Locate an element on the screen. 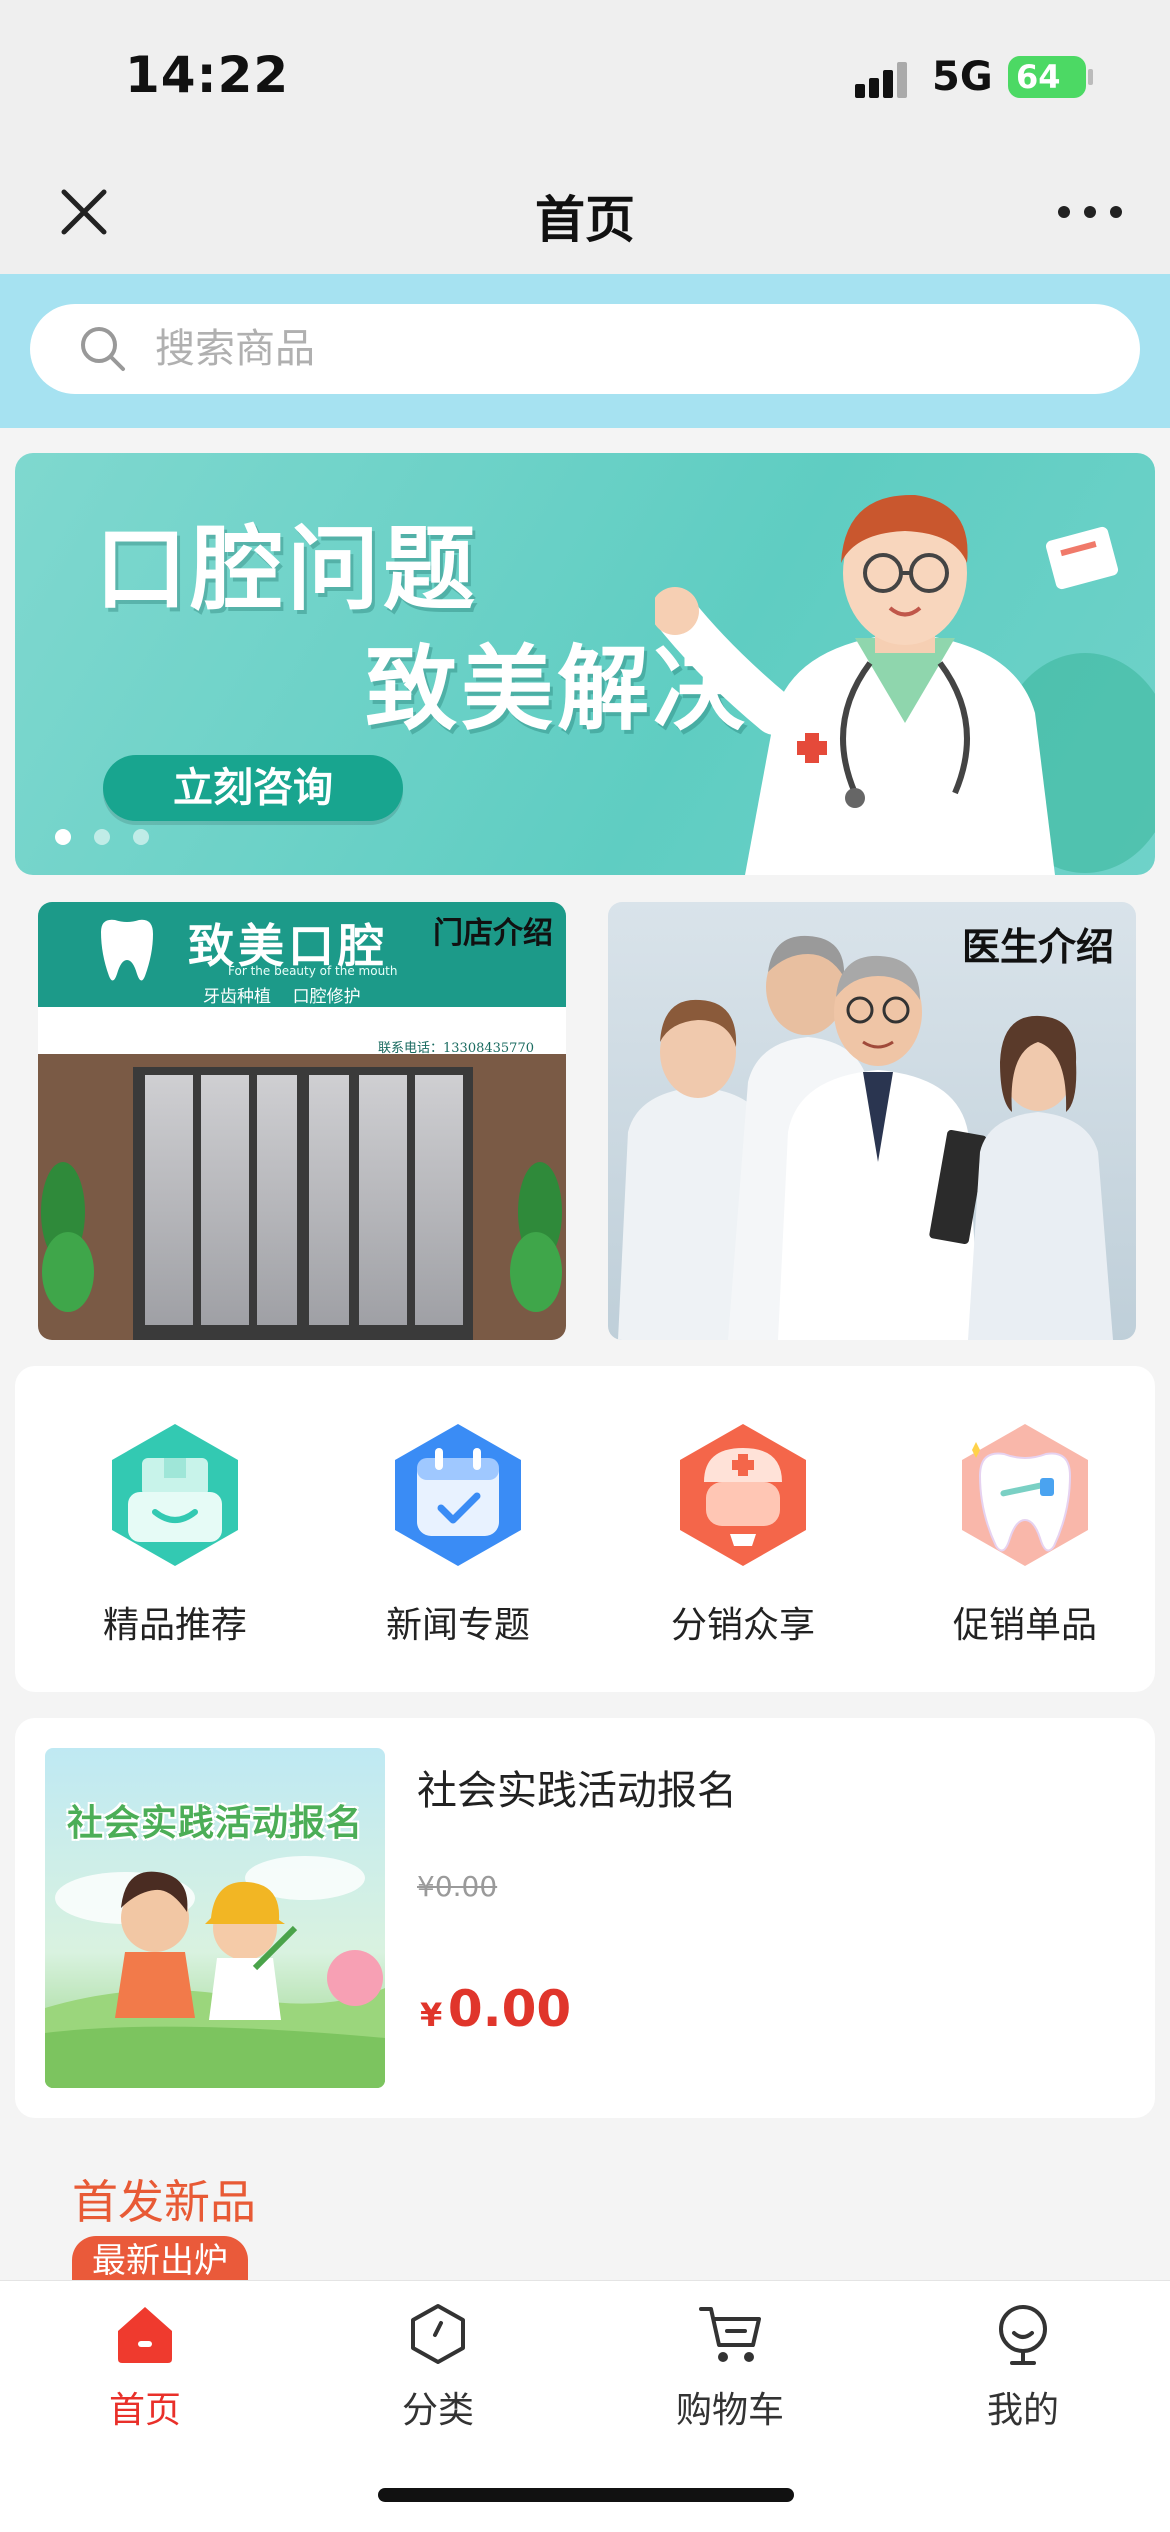 The image size is (1170, 2532). search-band is located at coordinates (585, 351).